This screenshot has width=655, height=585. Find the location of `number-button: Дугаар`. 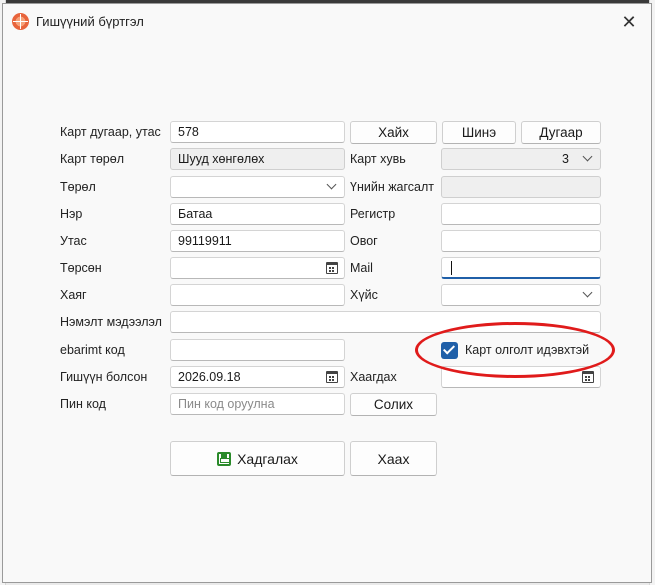

number-button: Дугаар is located at coordinates (561, 132).